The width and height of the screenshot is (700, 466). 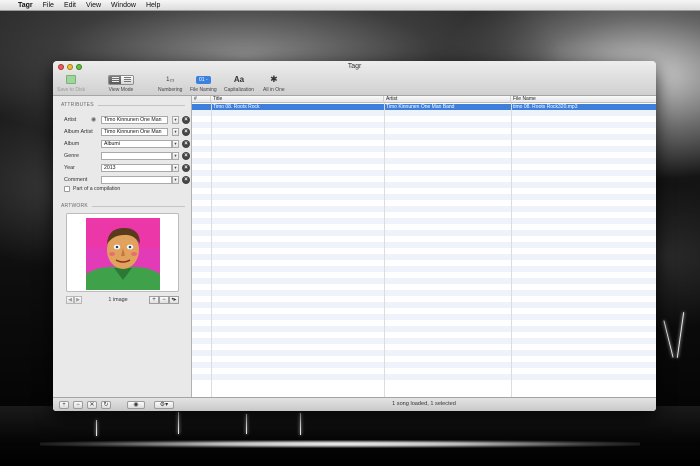 I want to click on album-row: Album Albumi ▾ ×, so click(x=127, y=143).